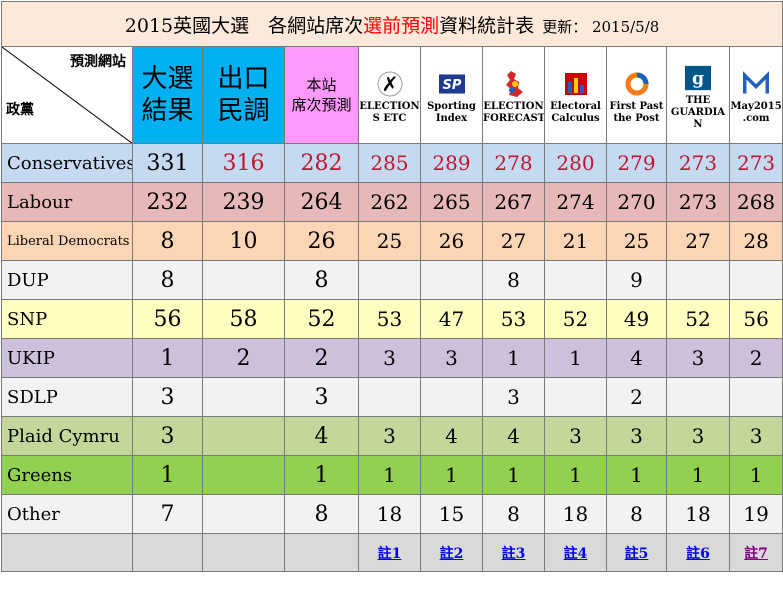 The height and width of the screenshot is (592, 783). I want to click on exit-poll-cell: 239, so click(243, 202).